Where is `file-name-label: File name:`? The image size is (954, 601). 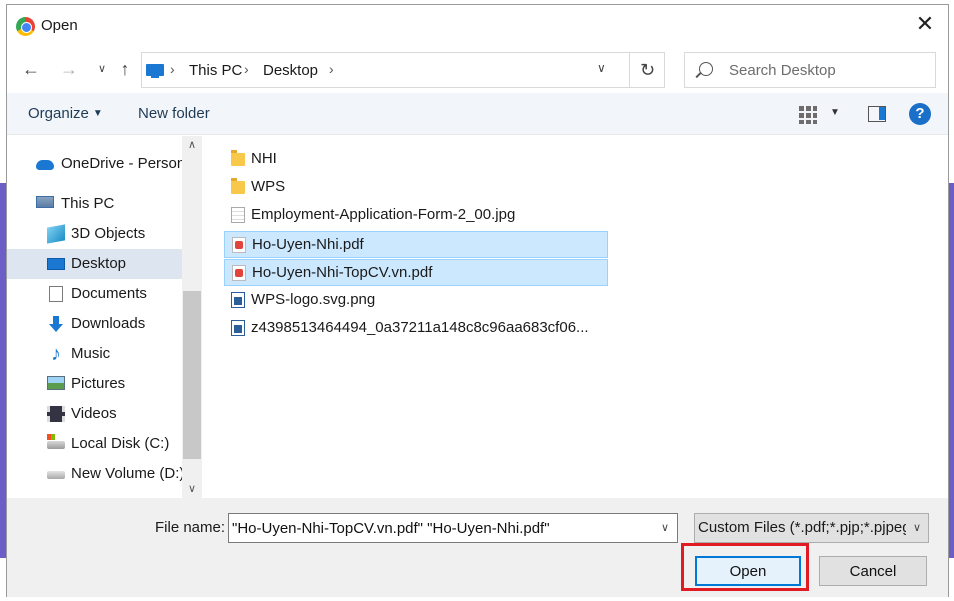 file-name-label: File name: is located at coordinates (190, 527).